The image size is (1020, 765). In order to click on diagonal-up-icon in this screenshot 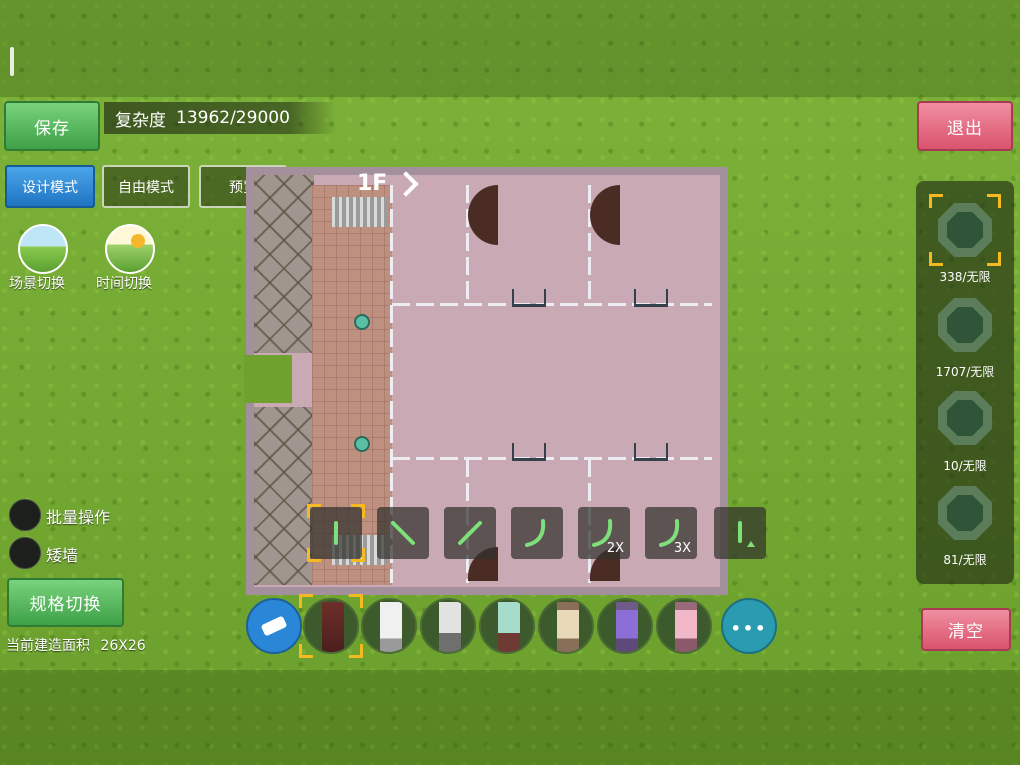, I will do `click(470, 533)`.